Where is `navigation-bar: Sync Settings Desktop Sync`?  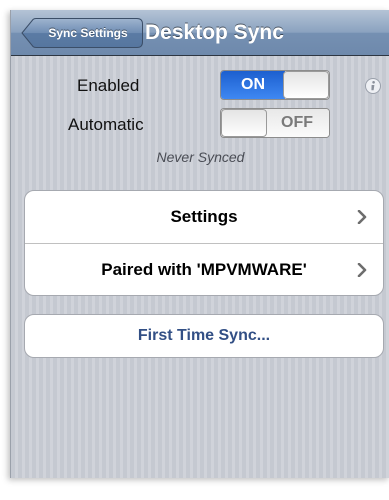
navigation-bar: Sync Settings Desktop Sync is located at coordinates (200, 33).